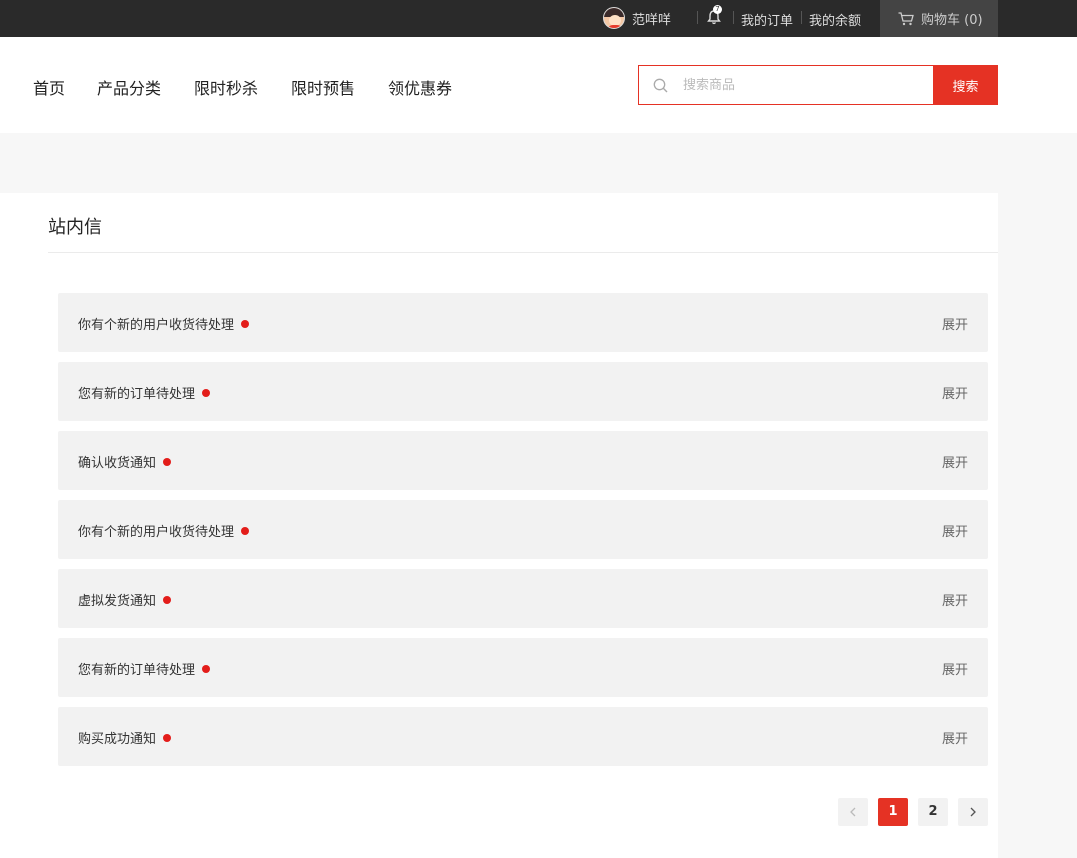 Image resolution: width=1077 pixels, height=858 pixels. I want to click on message-title: 购买成功通知, so click(117, 739).